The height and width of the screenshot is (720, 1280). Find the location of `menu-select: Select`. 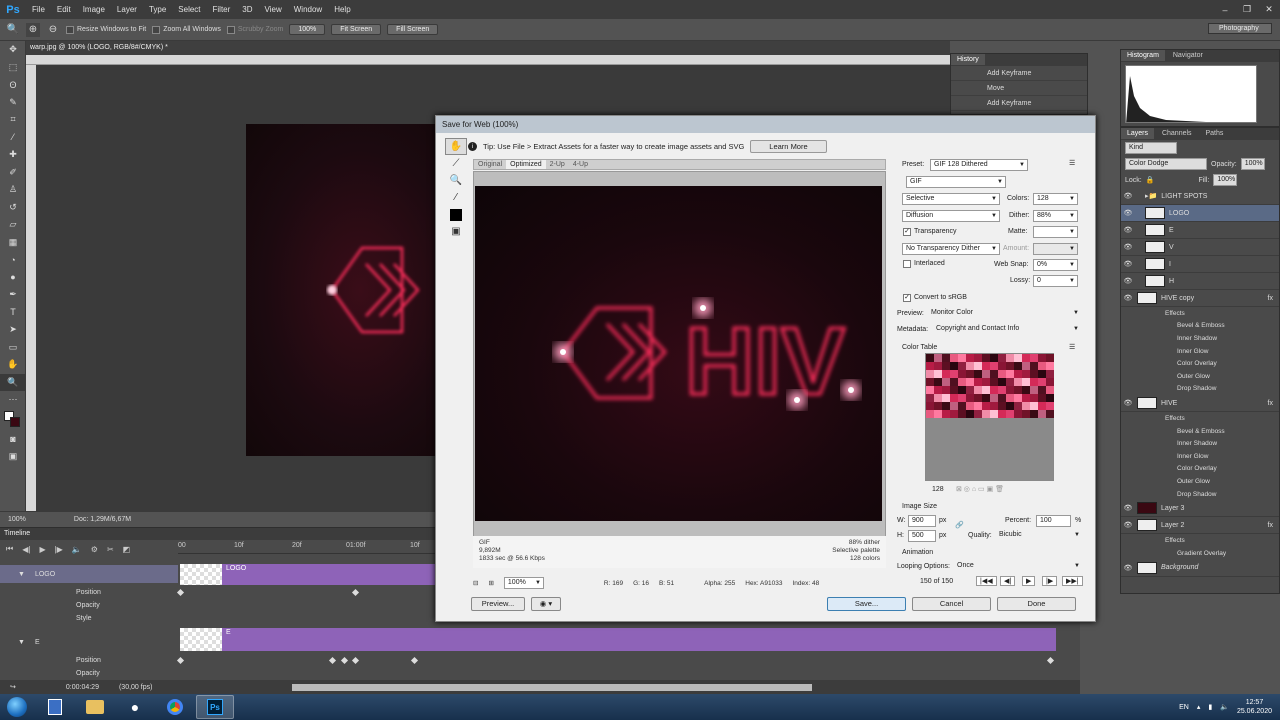

menu-select: Select is located at coordinates (189, 9).